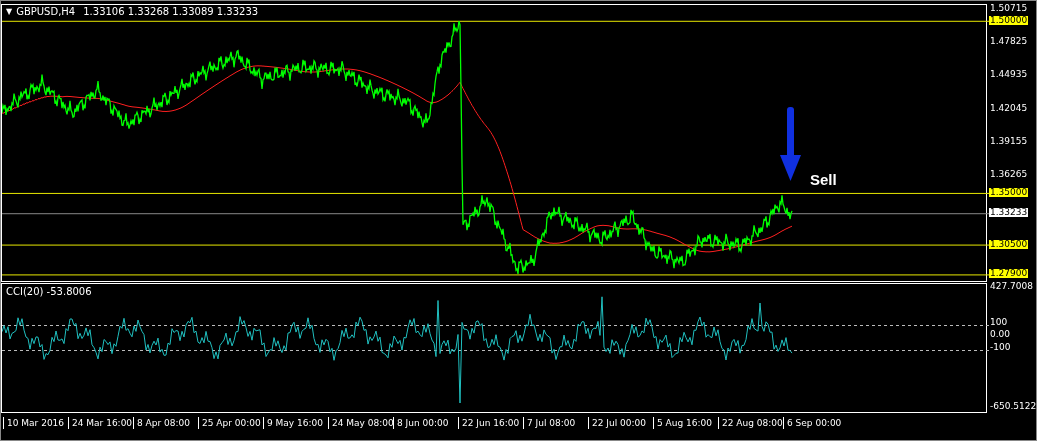  What do you see at coordinates (171, 12) in the screenshot?
I see `ohlc-quotes: 1.33106 1.33268 1.33089 1.33233` at bounding box center [171, 12].